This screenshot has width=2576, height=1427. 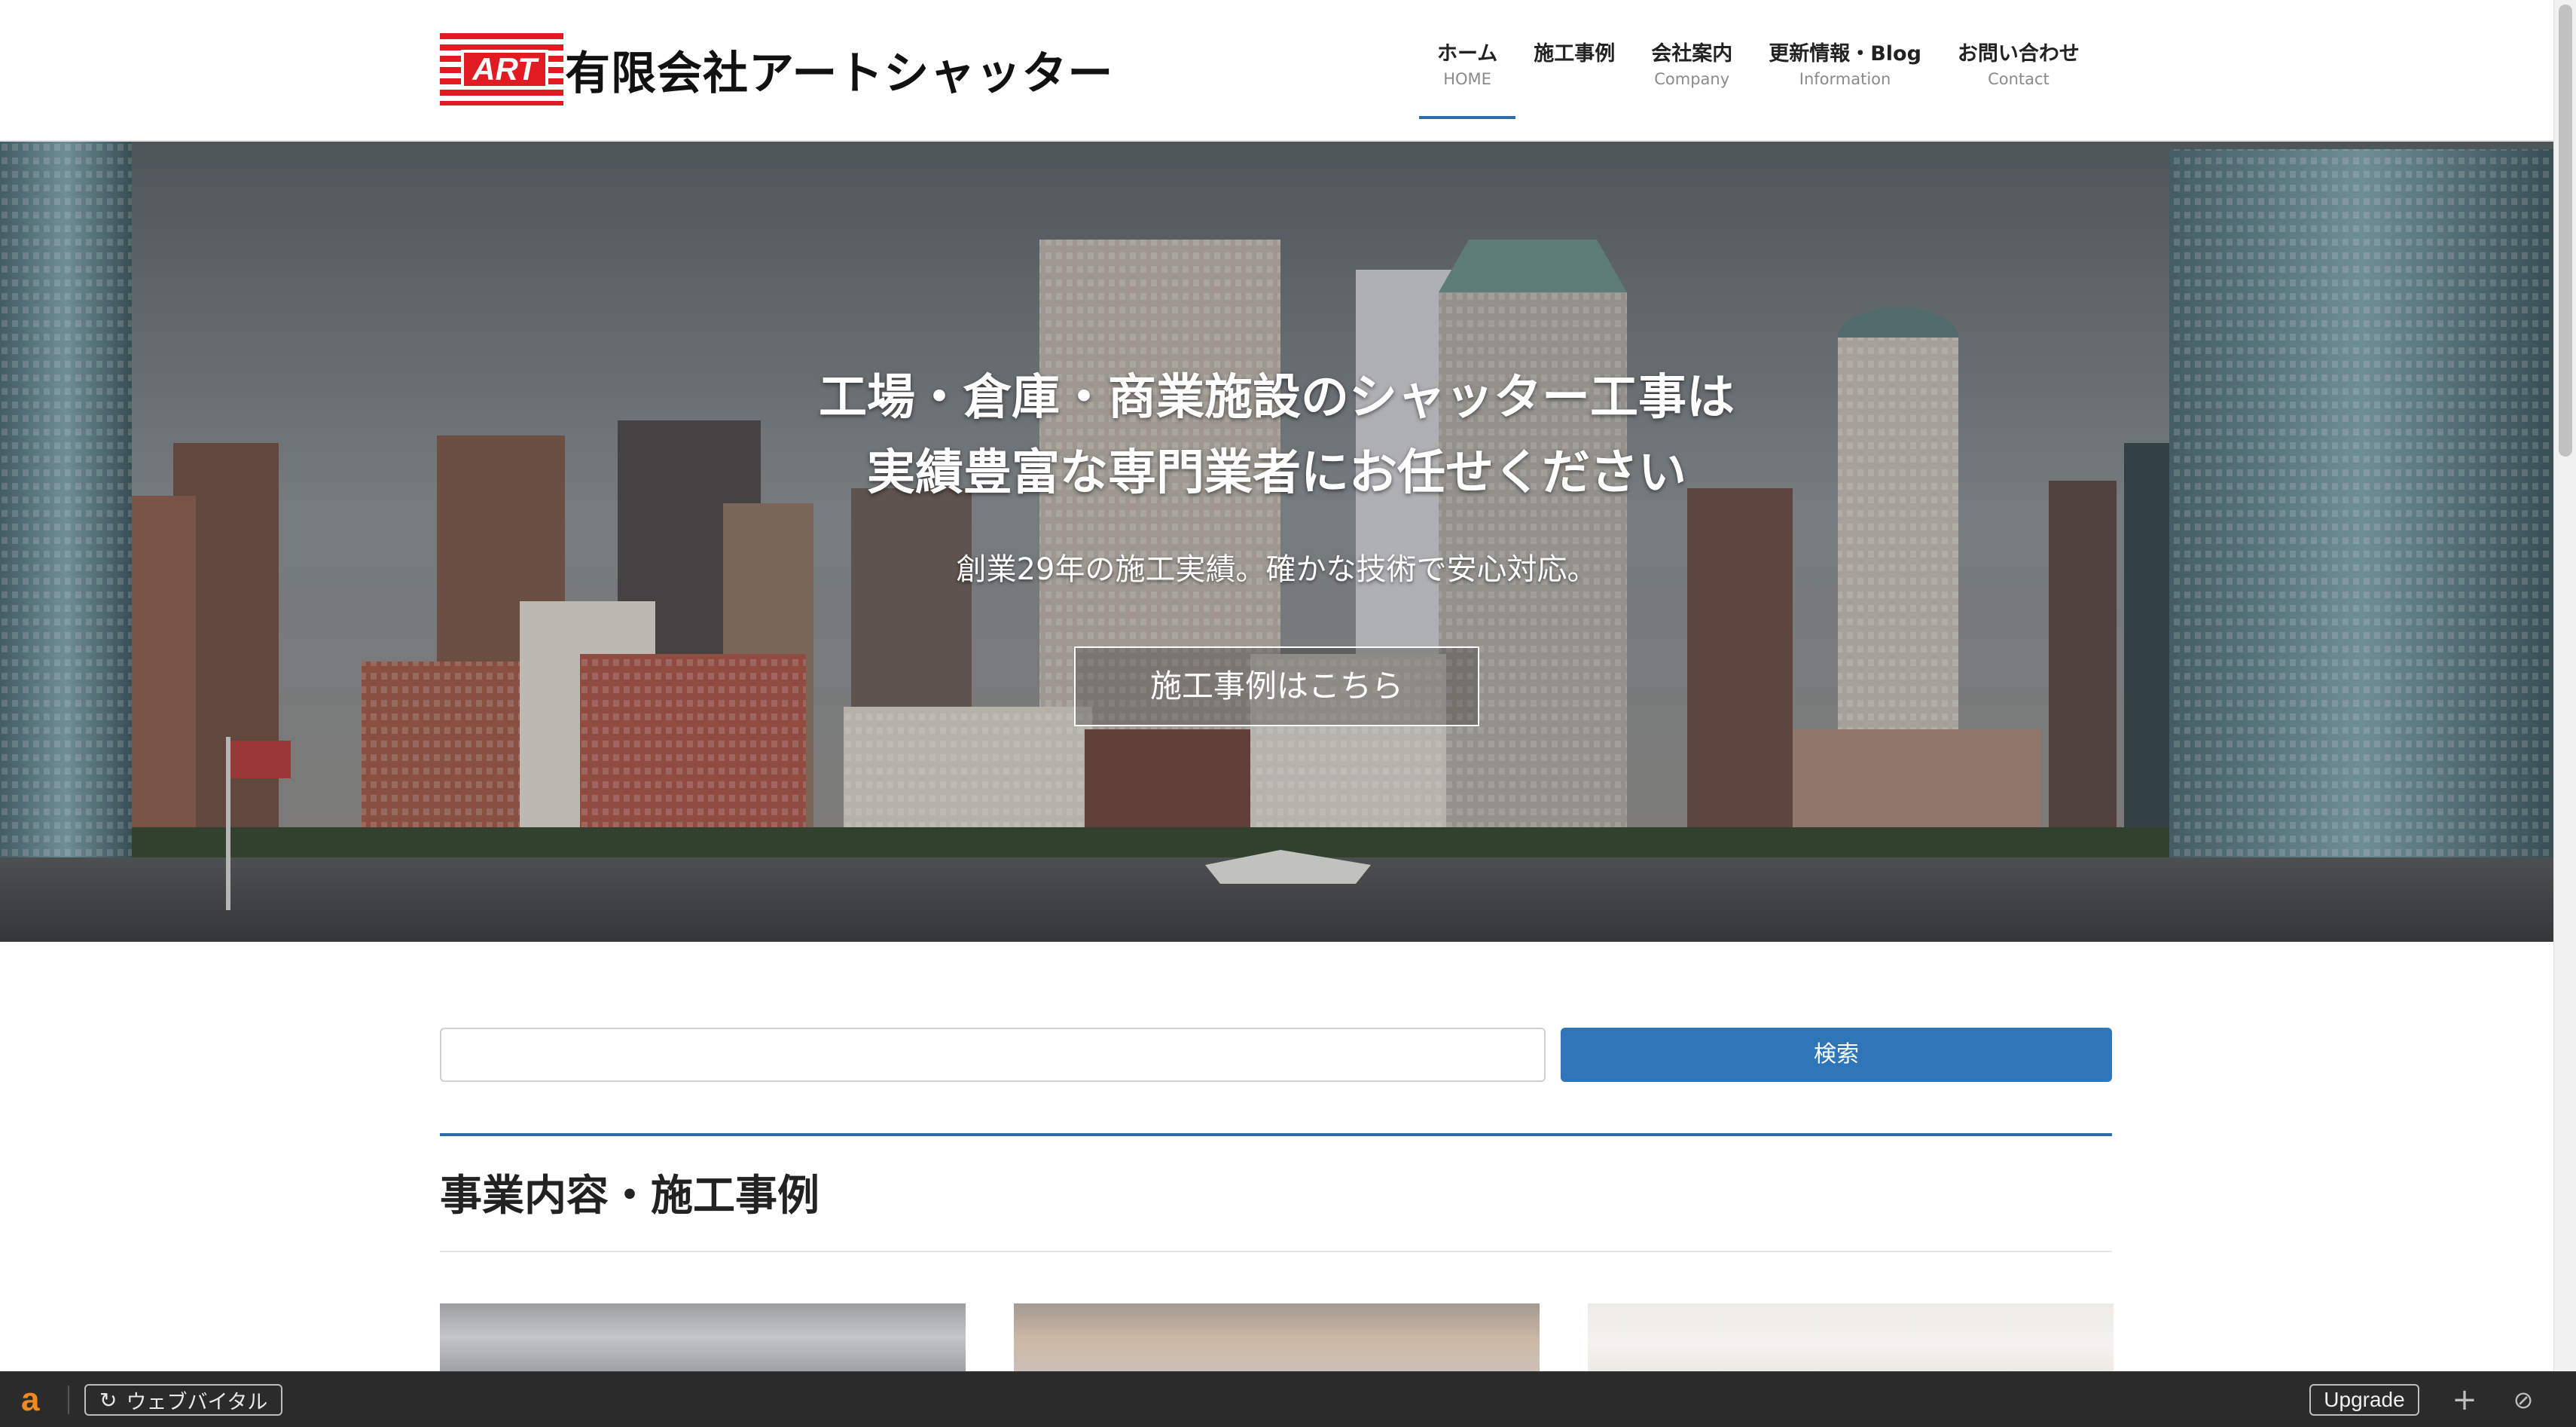 I want to click on nav-sublabel: Contact, so click(x=2019, y=79).